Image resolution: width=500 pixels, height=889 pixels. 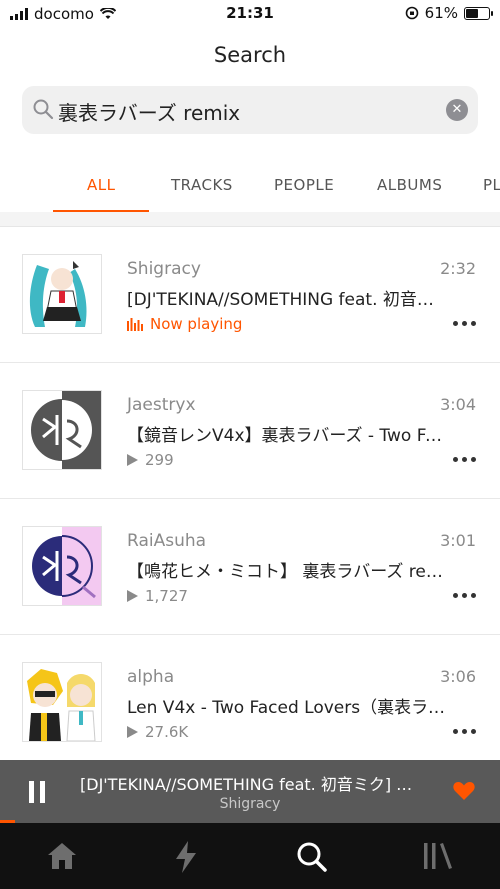 What do you see at coordinates (161, 405) in the screenshot?
I see `track-artist: Jaestryx` at bounding box center [161, 405].